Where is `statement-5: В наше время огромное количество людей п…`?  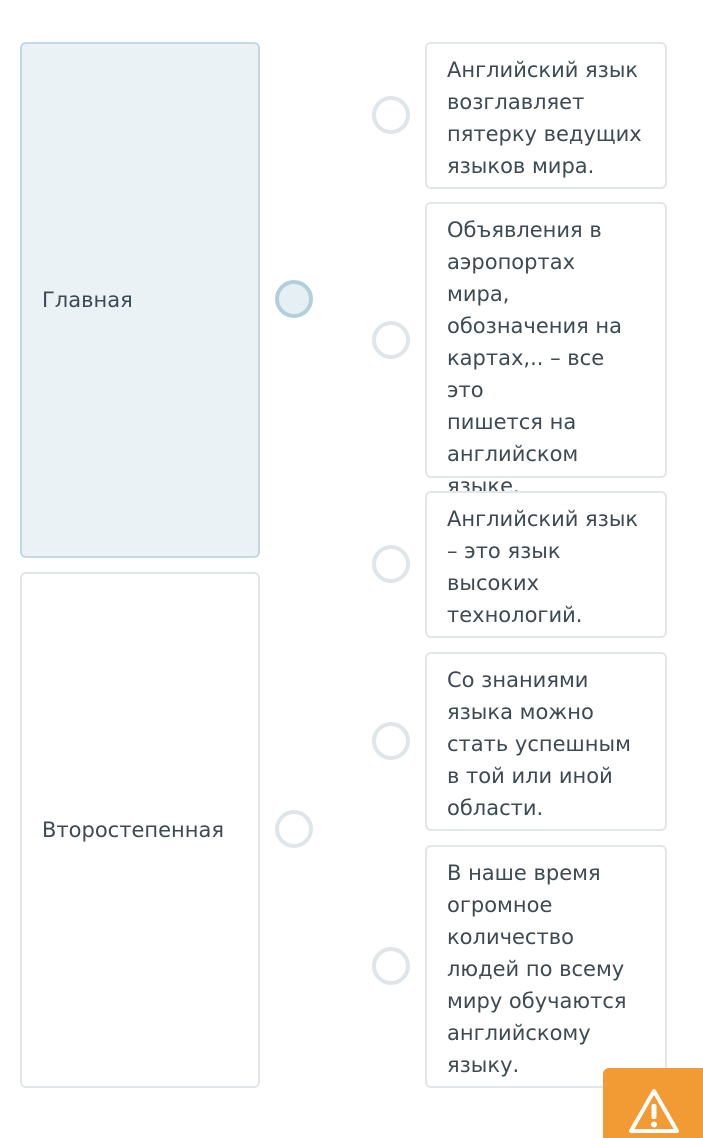 statement-5: В наше время огромное количество людей п… is located at coordinates (546, 966).